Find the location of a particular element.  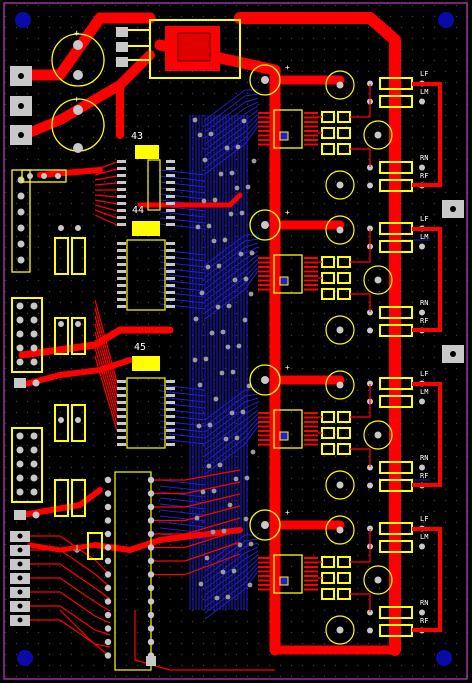

cap-plus-label-2: + is located at coordinates (77, 100).